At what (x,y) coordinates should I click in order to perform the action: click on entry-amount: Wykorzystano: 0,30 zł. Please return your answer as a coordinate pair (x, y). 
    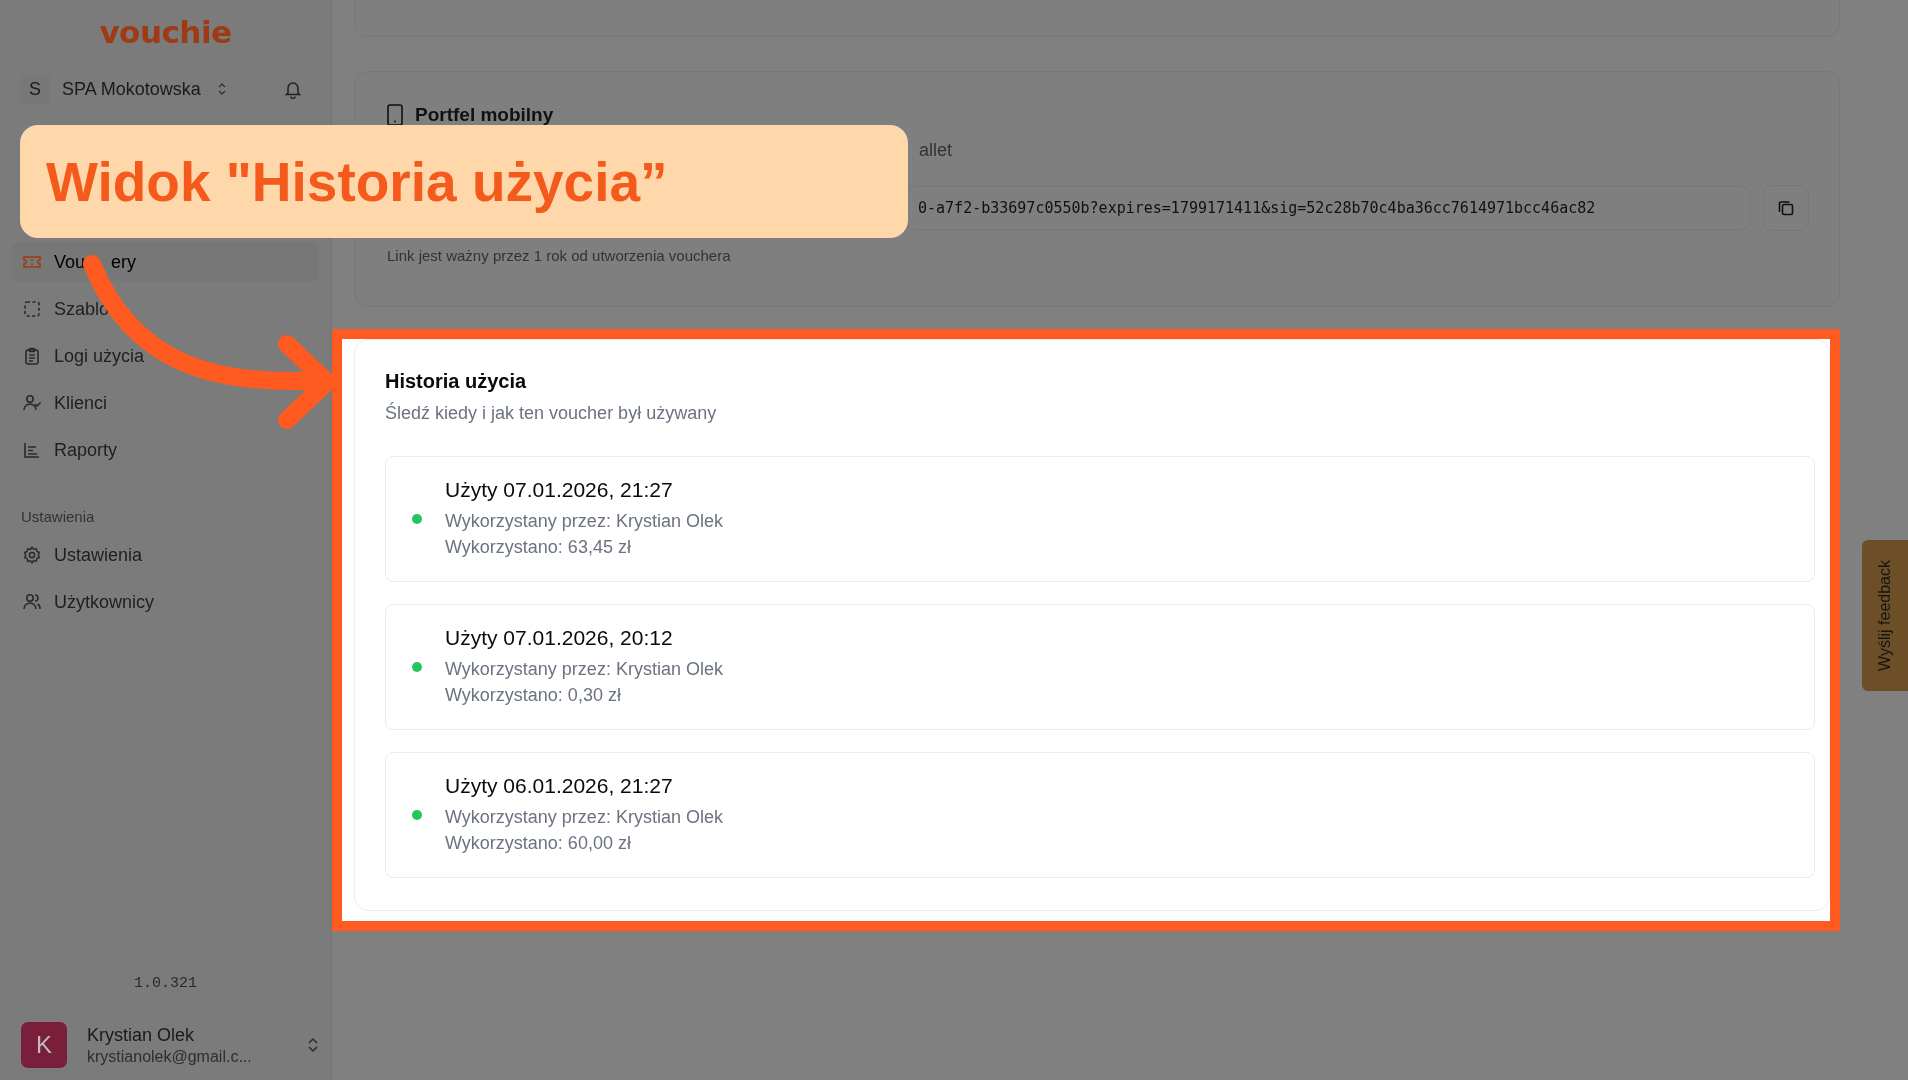
    Looking at the image, I should click on (533, 695).